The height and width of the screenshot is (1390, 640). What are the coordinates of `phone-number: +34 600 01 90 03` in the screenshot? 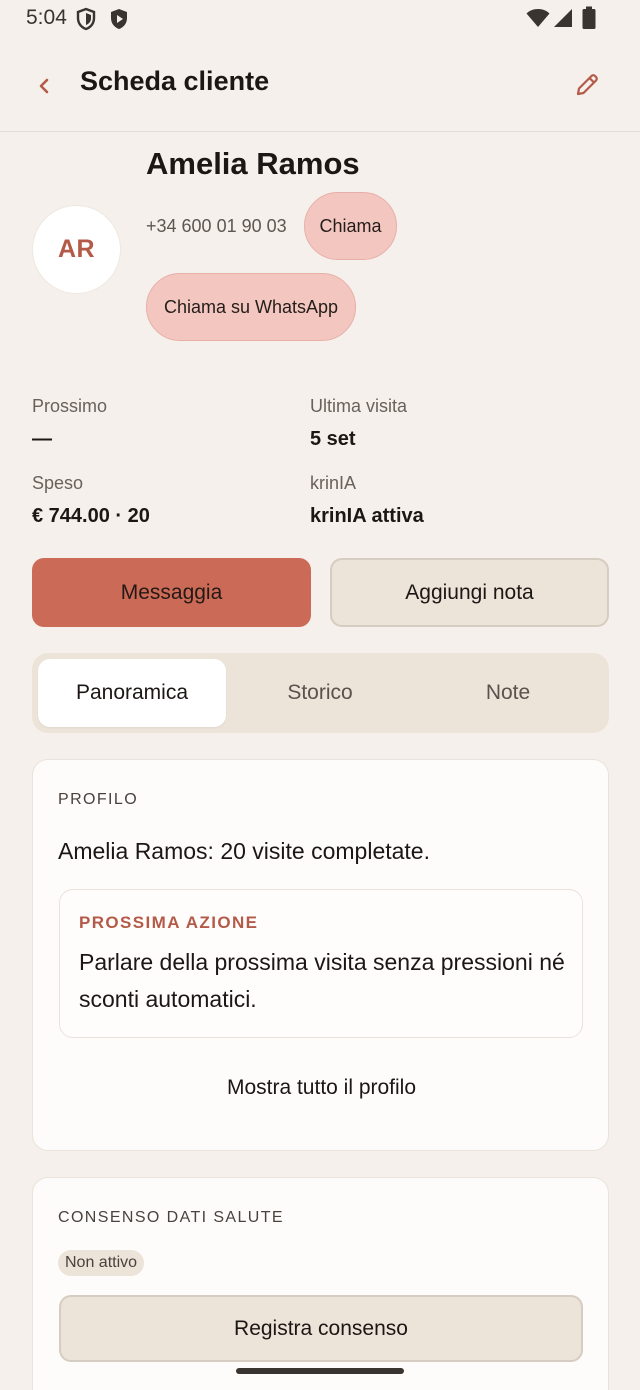 It's located at (216, 226).